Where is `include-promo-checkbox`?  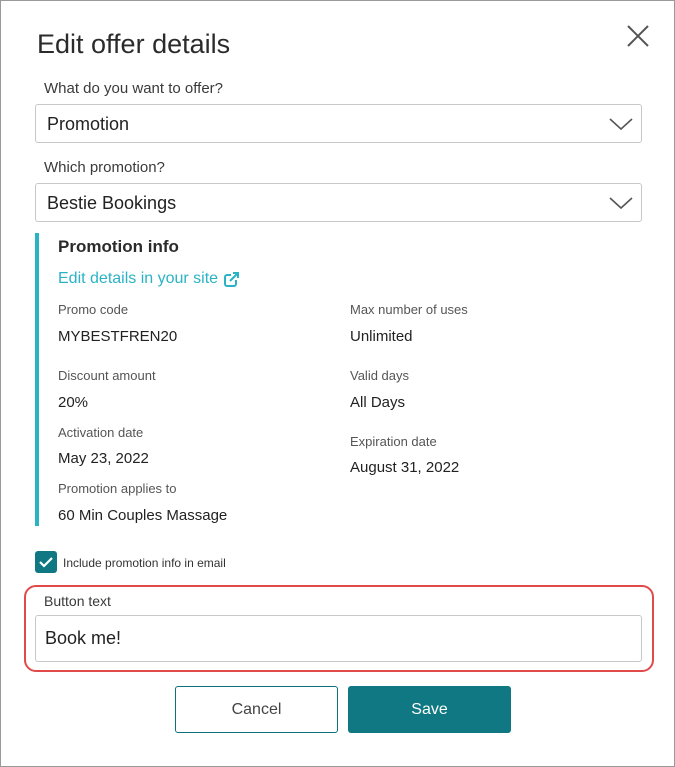 include-promo-checkbox is located at coordinates (46, 562).